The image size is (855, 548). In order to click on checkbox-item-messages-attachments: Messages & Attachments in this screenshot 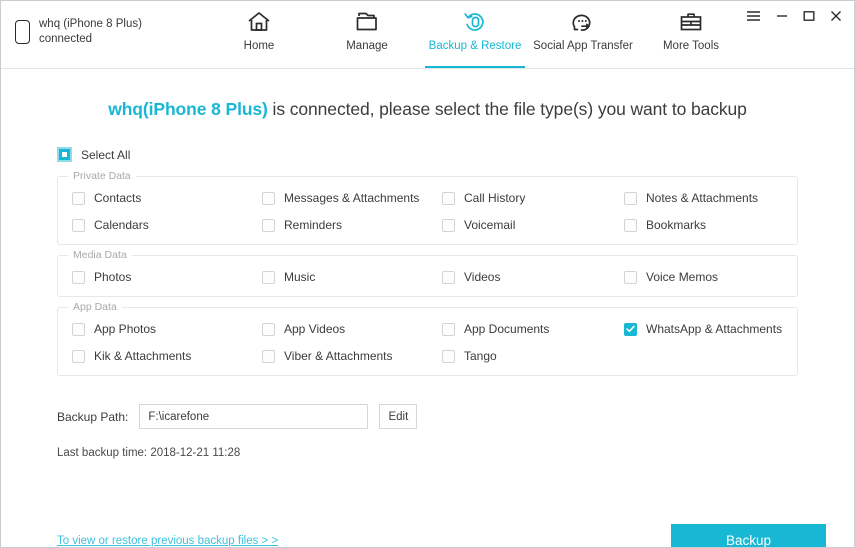, I will do `click(352, 198)`.